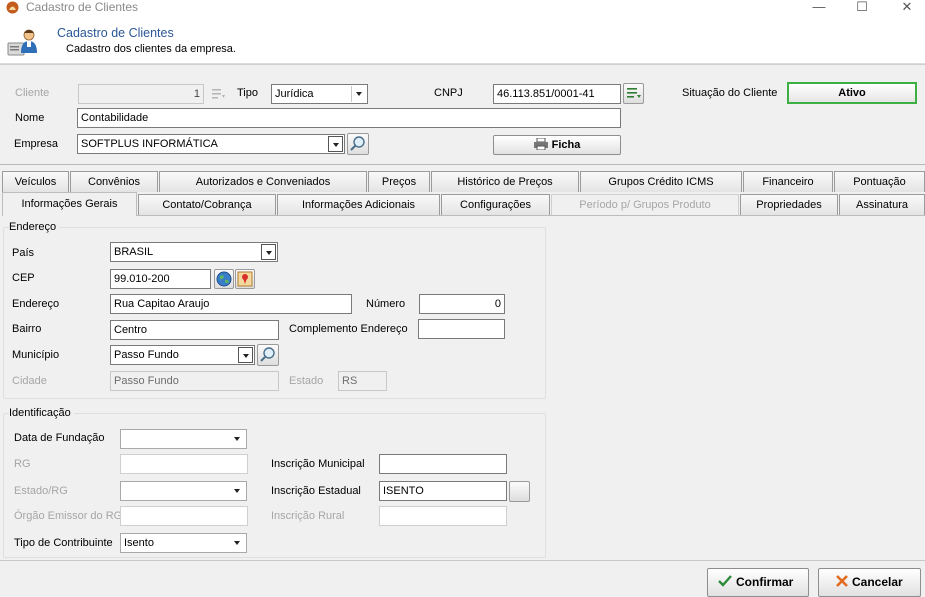  Describe the element at coordinates (462, 164) in the screenshot. I see `form-divider` at that location.